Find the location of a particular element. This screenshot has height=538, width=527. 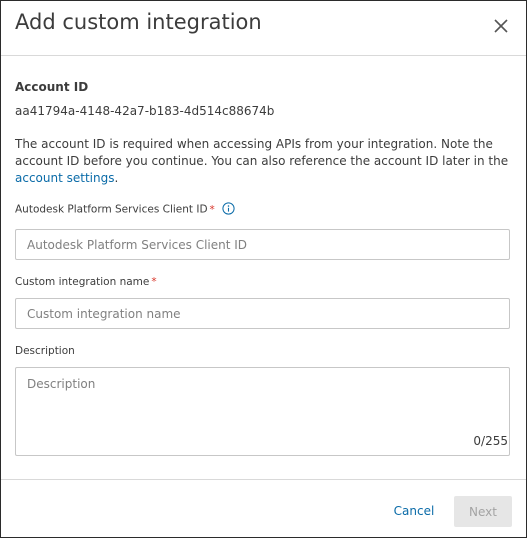

integration-name-label: Custom integration name * is located at coordinates (86, 282).